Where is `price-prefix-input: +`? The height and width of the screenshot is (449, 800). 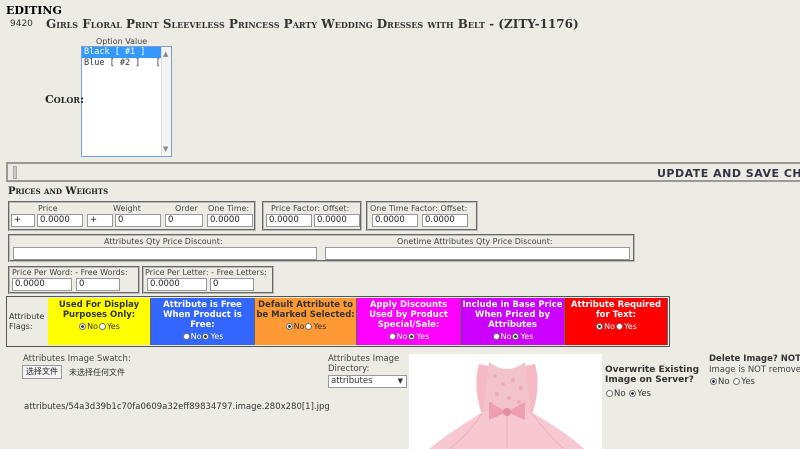
price-prefix-input: + is located at coordinates (23, 220).